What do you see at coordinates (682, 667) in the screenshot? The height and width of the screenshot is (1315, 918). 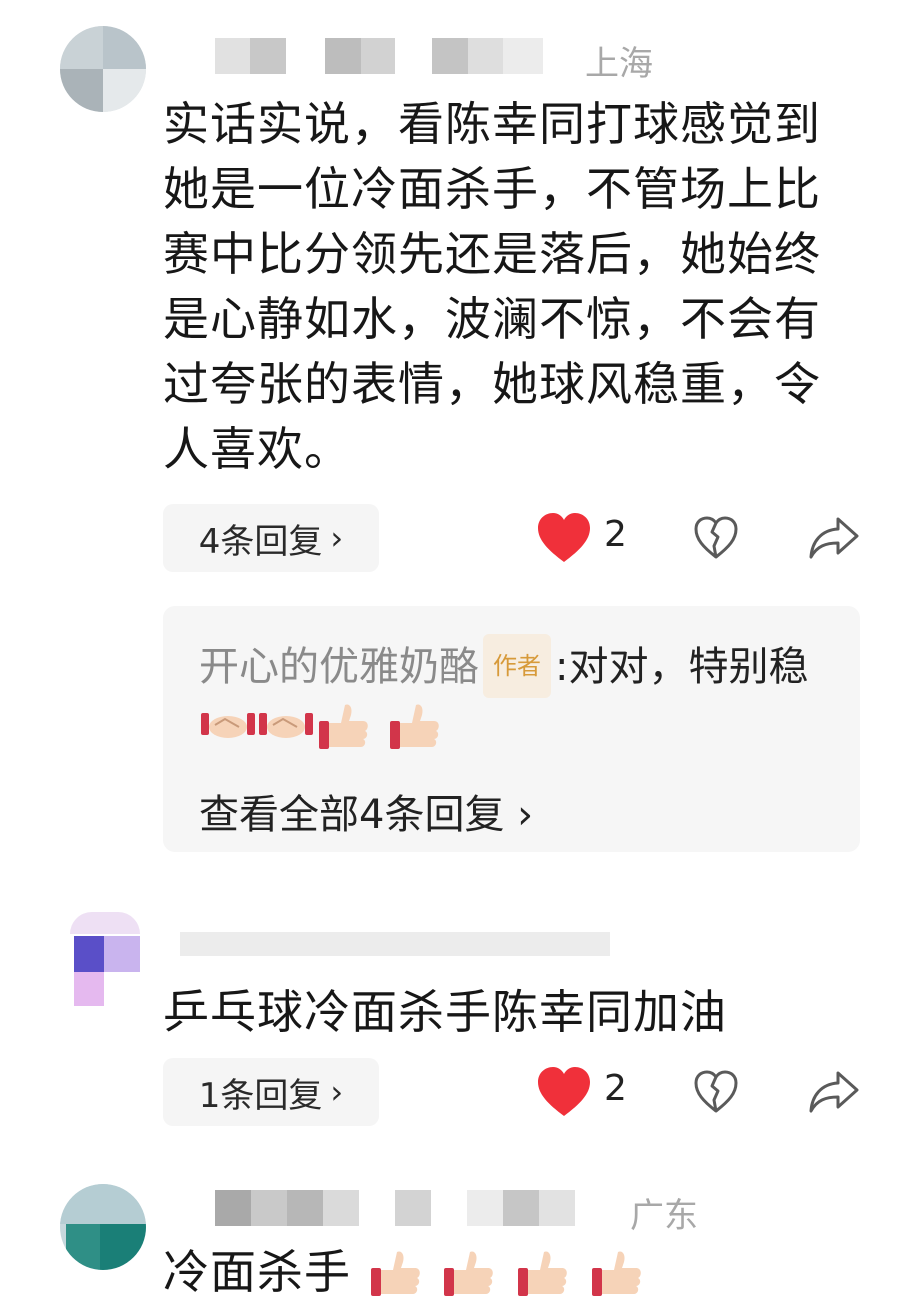 I see `reply-text: :对对，特别稳` at bounding box center [682, 667].